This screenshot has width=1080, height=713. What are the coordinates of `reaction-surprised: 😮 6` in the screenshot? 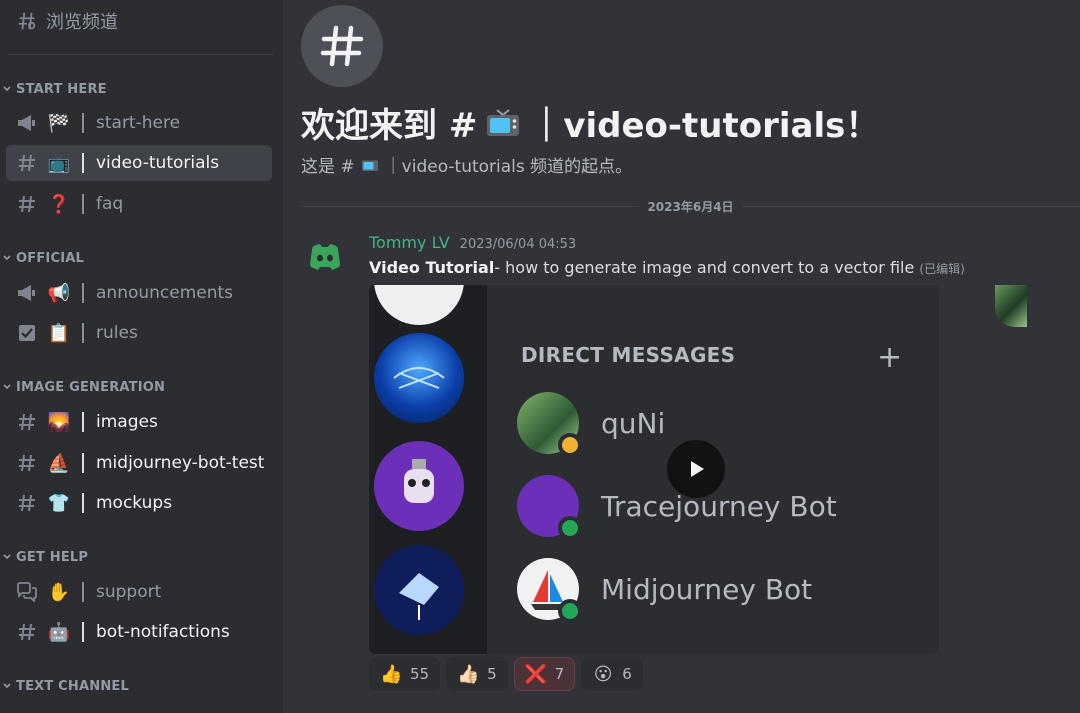 It's located at (612, 674).